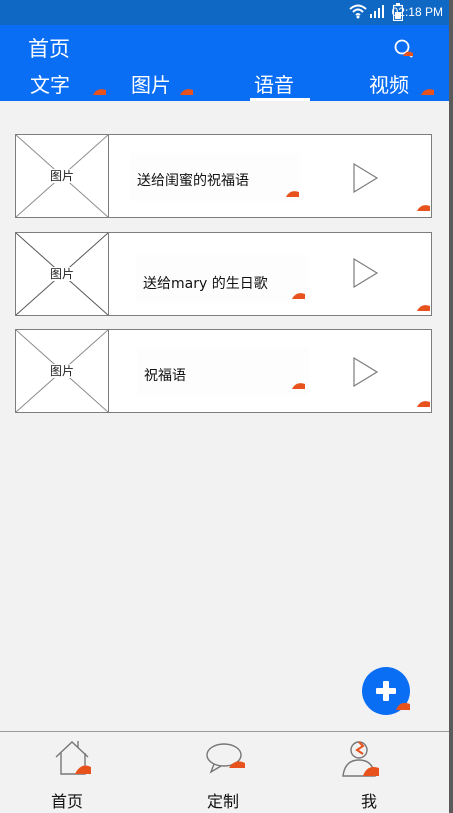 The width and height of the screenshot is (453, 813). I want to click on item-title: 送给mary 的生日歌, so click(205, 284).